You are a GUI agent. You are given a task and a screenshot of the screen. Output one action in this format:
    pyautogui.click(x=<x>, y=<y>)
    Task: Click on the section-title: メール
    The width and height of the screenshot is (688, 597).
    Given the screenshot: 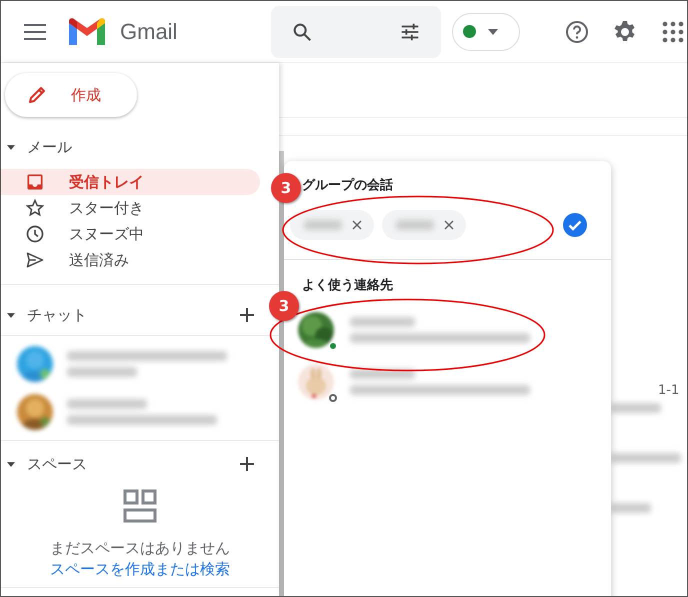 What is the action you would take?
    pyautogui.click(x=141, y=147)
    